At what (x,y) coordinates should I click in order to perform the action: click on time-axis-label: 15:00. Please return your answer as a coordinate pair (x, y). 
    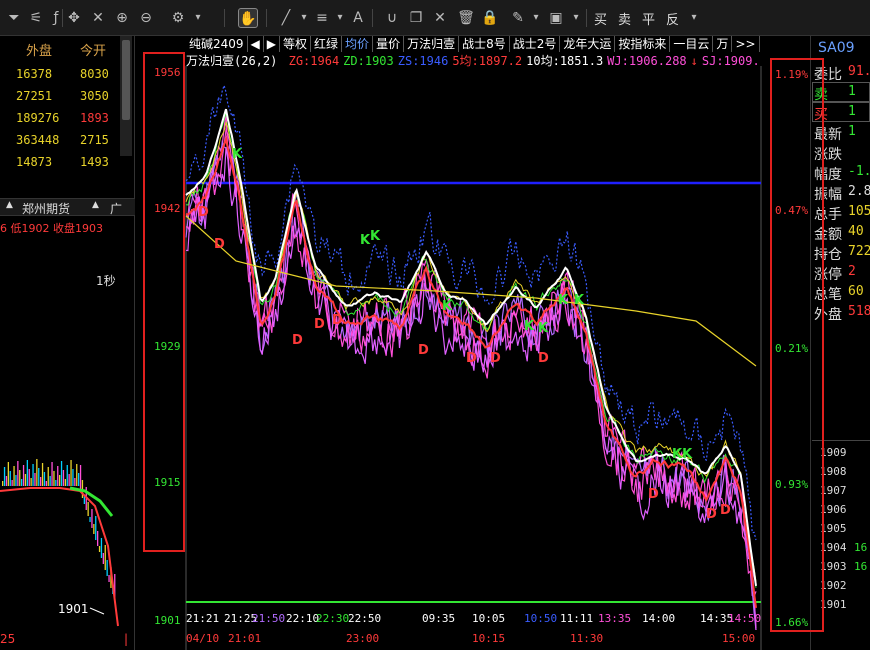
    Looking at the image, I should click on (738, 638).